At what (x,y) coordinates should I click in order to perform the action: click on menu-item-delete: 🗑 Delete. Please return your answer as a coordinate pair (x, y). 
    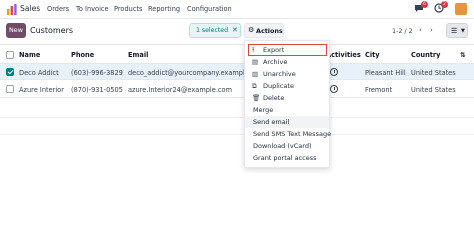
    Looking at the image, I should click on (287, 98).